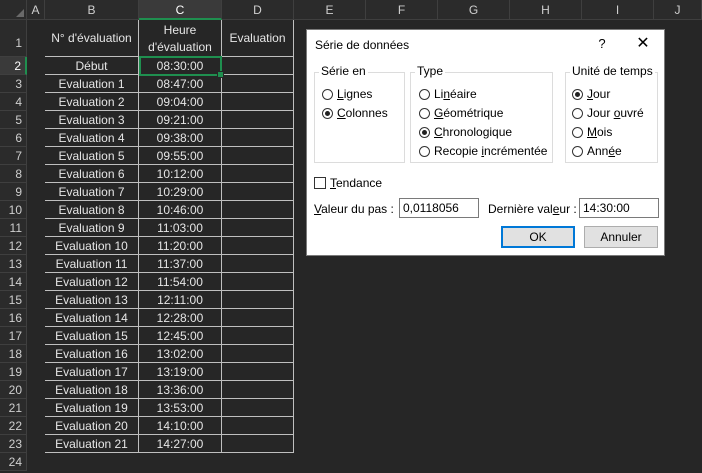  Describe the element at coordinates (13, 210) in the screenshot. I see `row-header-10: 10` at that location.